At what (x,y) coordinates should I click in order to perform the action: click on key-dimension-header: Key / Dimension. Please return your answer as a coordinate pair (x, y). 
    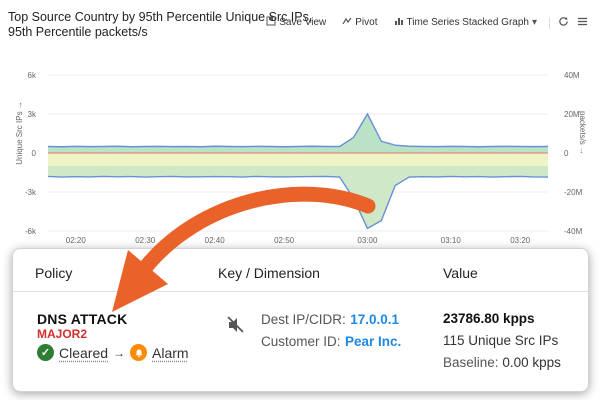
    Looking at the image, I should click on (269, 273).